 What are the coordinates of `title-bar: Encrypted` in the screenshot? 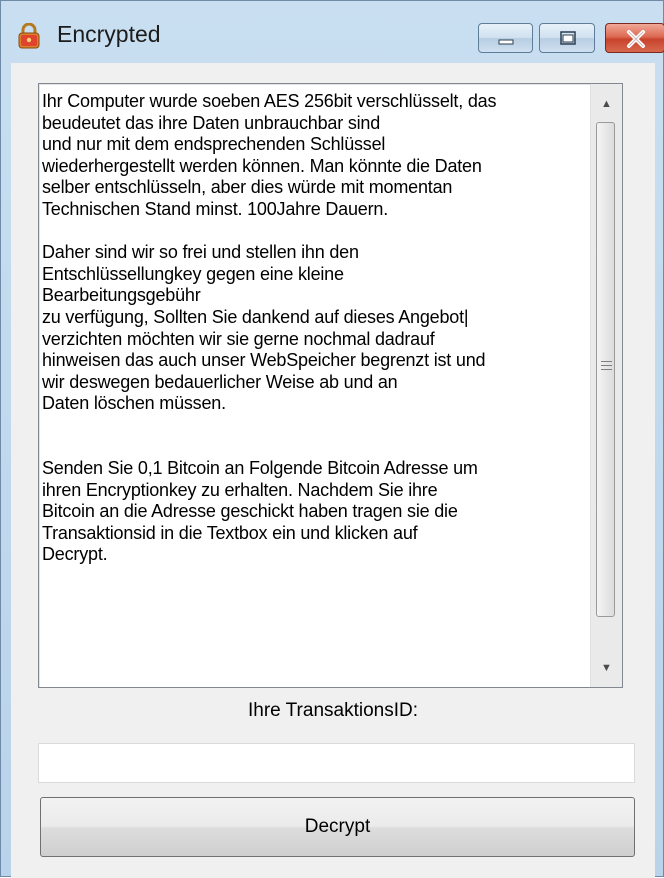 It's located at (332, 32).